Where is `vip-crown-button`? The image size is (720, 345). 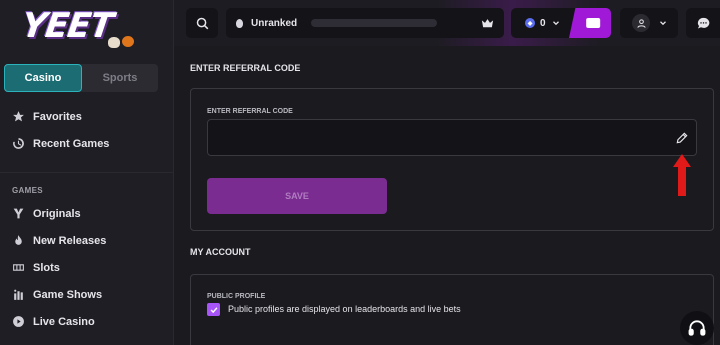 vip-crown-button is located at coordinates (487, 23).